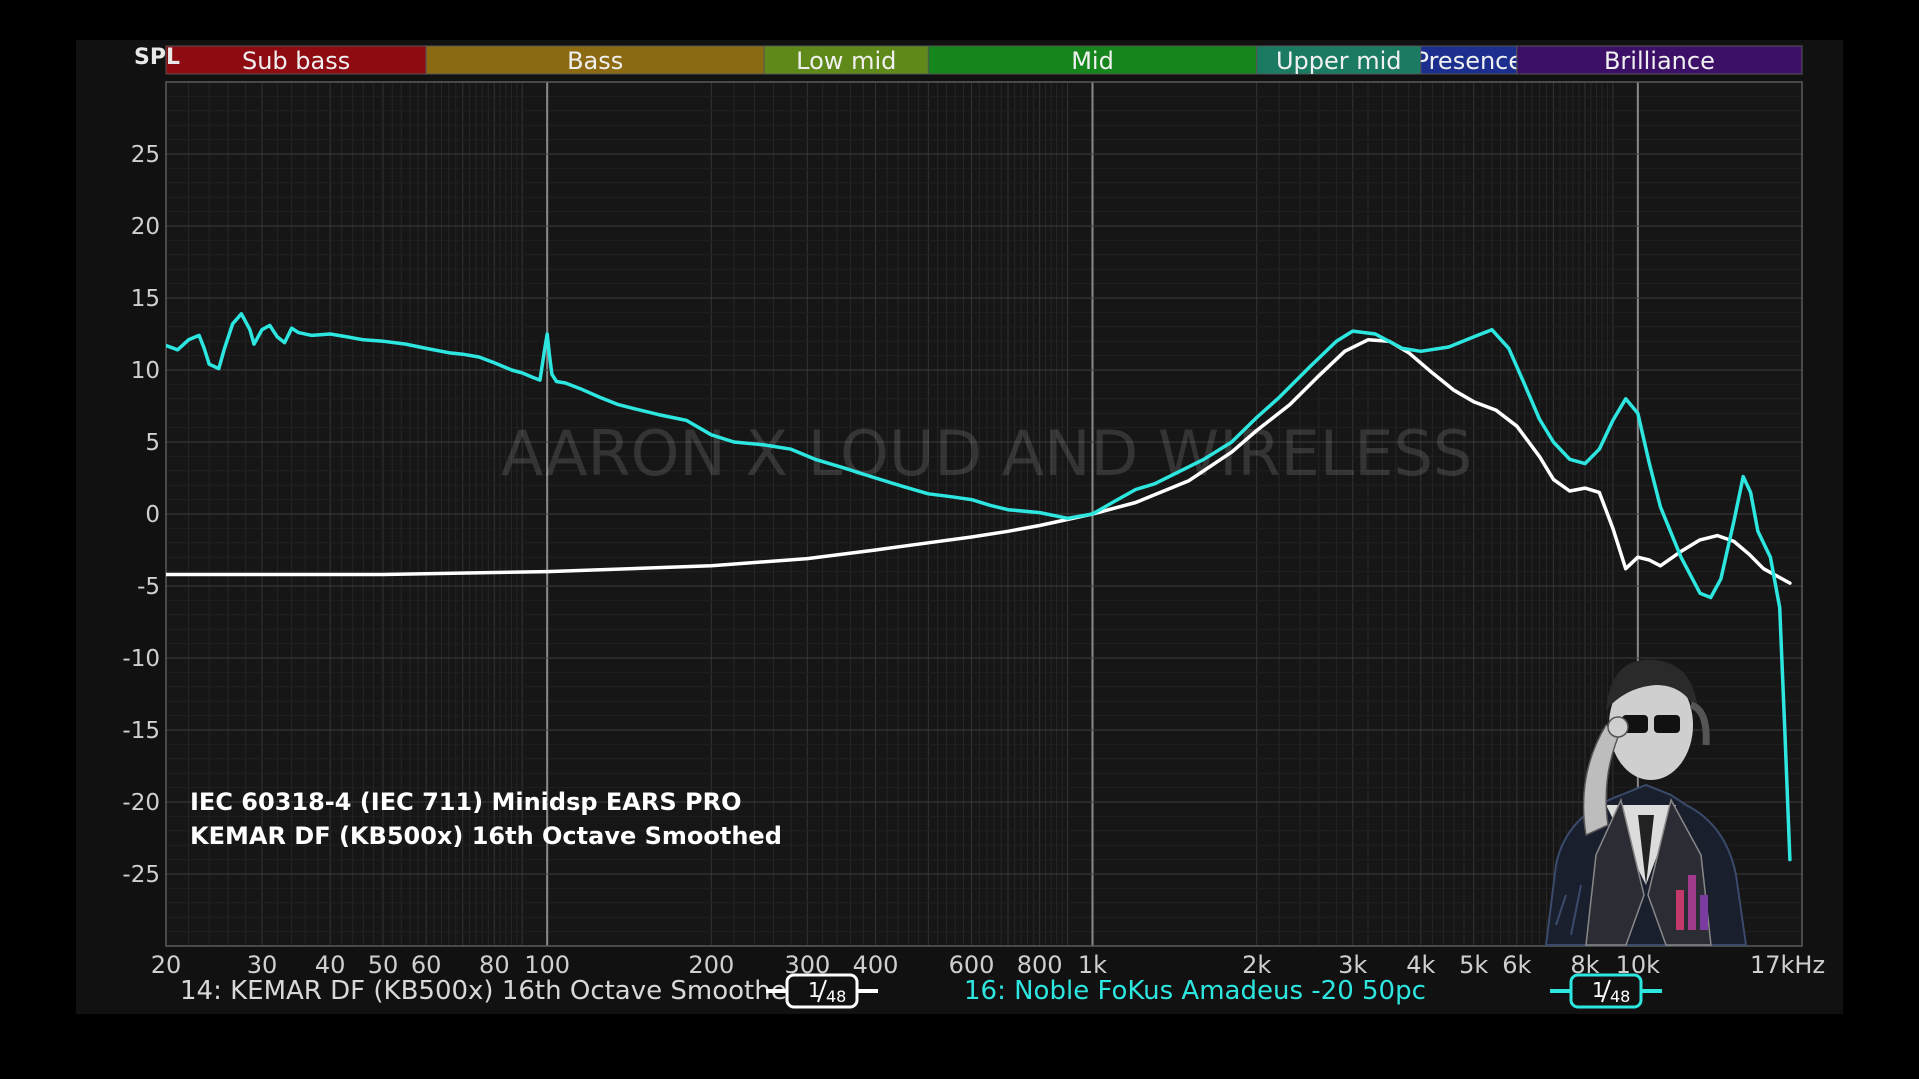 The image size is (1919, 1079). I want to click on y-tick-label: 15, so click(145, 299).